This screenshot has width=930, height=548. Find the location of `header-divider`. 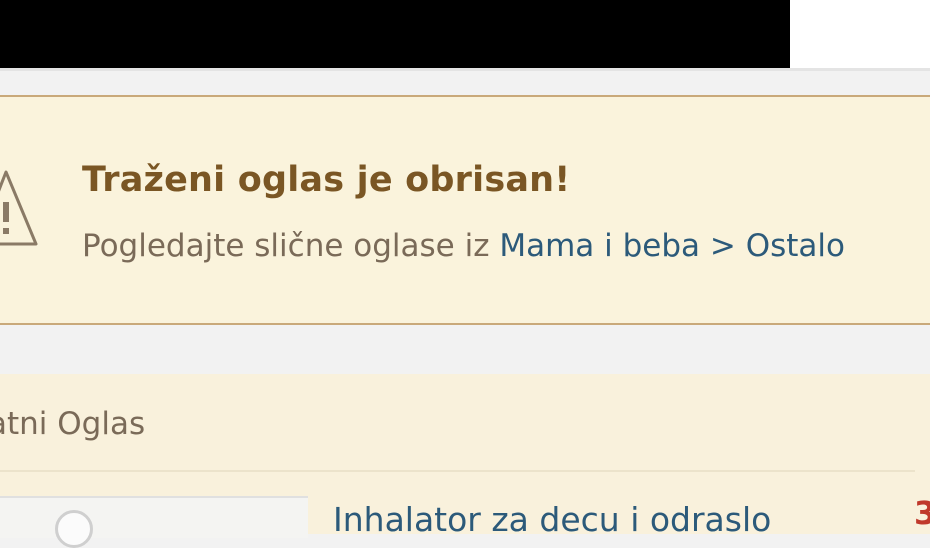

header-divider is located at coordinates (465, 69).